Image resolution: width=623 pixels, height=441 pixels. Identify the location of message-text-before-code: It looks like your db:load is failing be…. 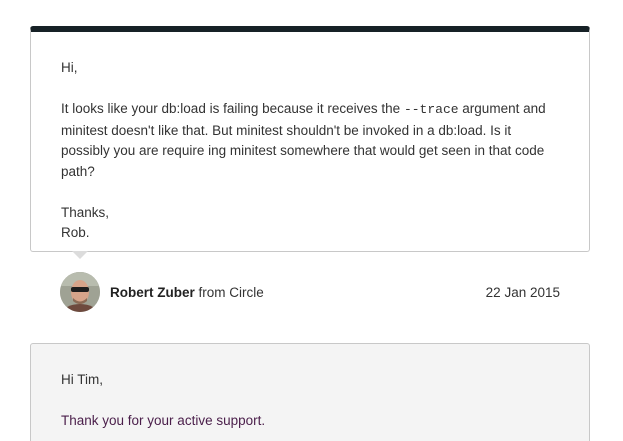
(232, 108).